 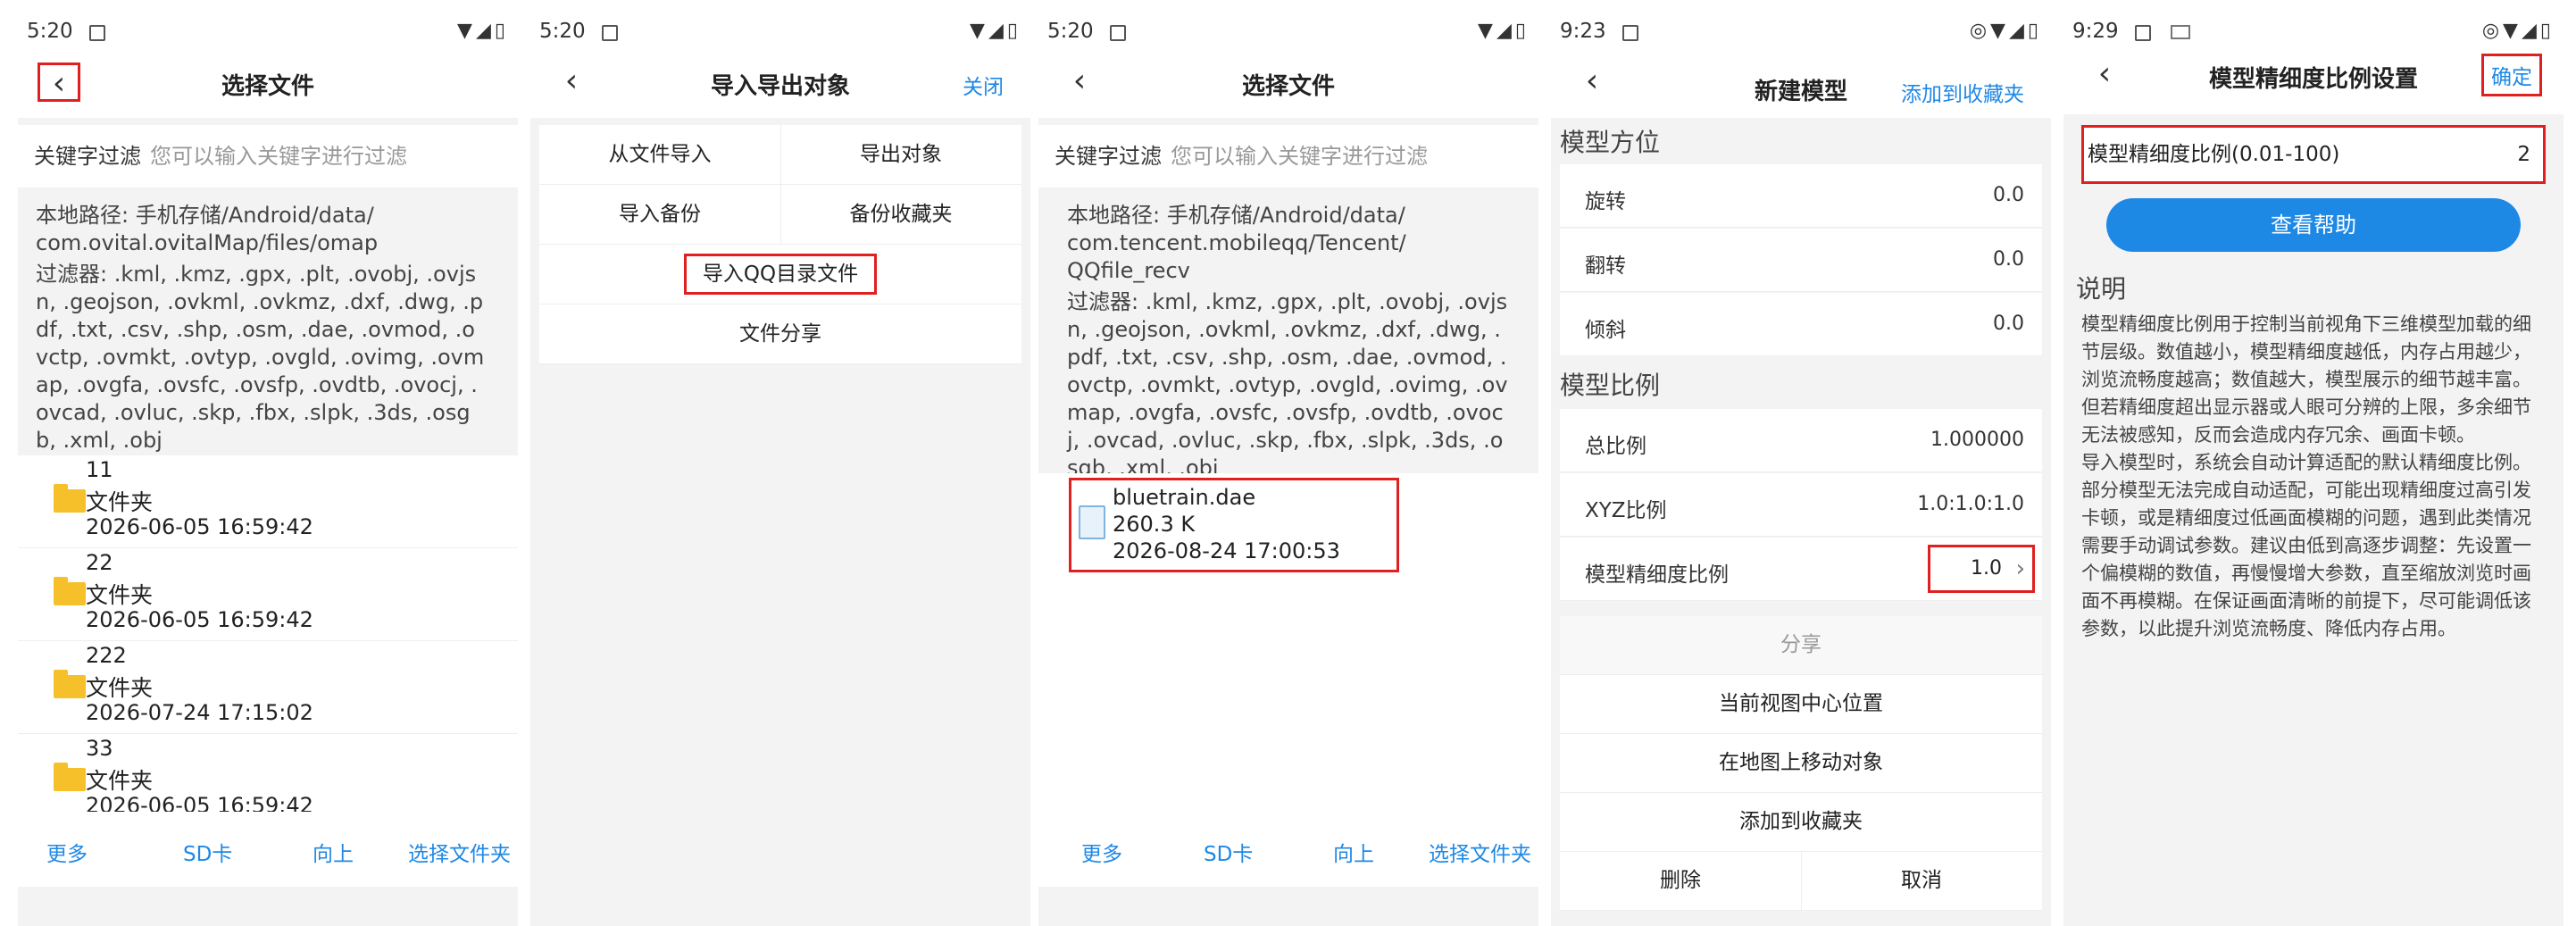 What do you see at coordinates (1801, 324) in the screenshot?
I see `tilt-row: 倾斜 0.0` at bounding box center [1801, 324].